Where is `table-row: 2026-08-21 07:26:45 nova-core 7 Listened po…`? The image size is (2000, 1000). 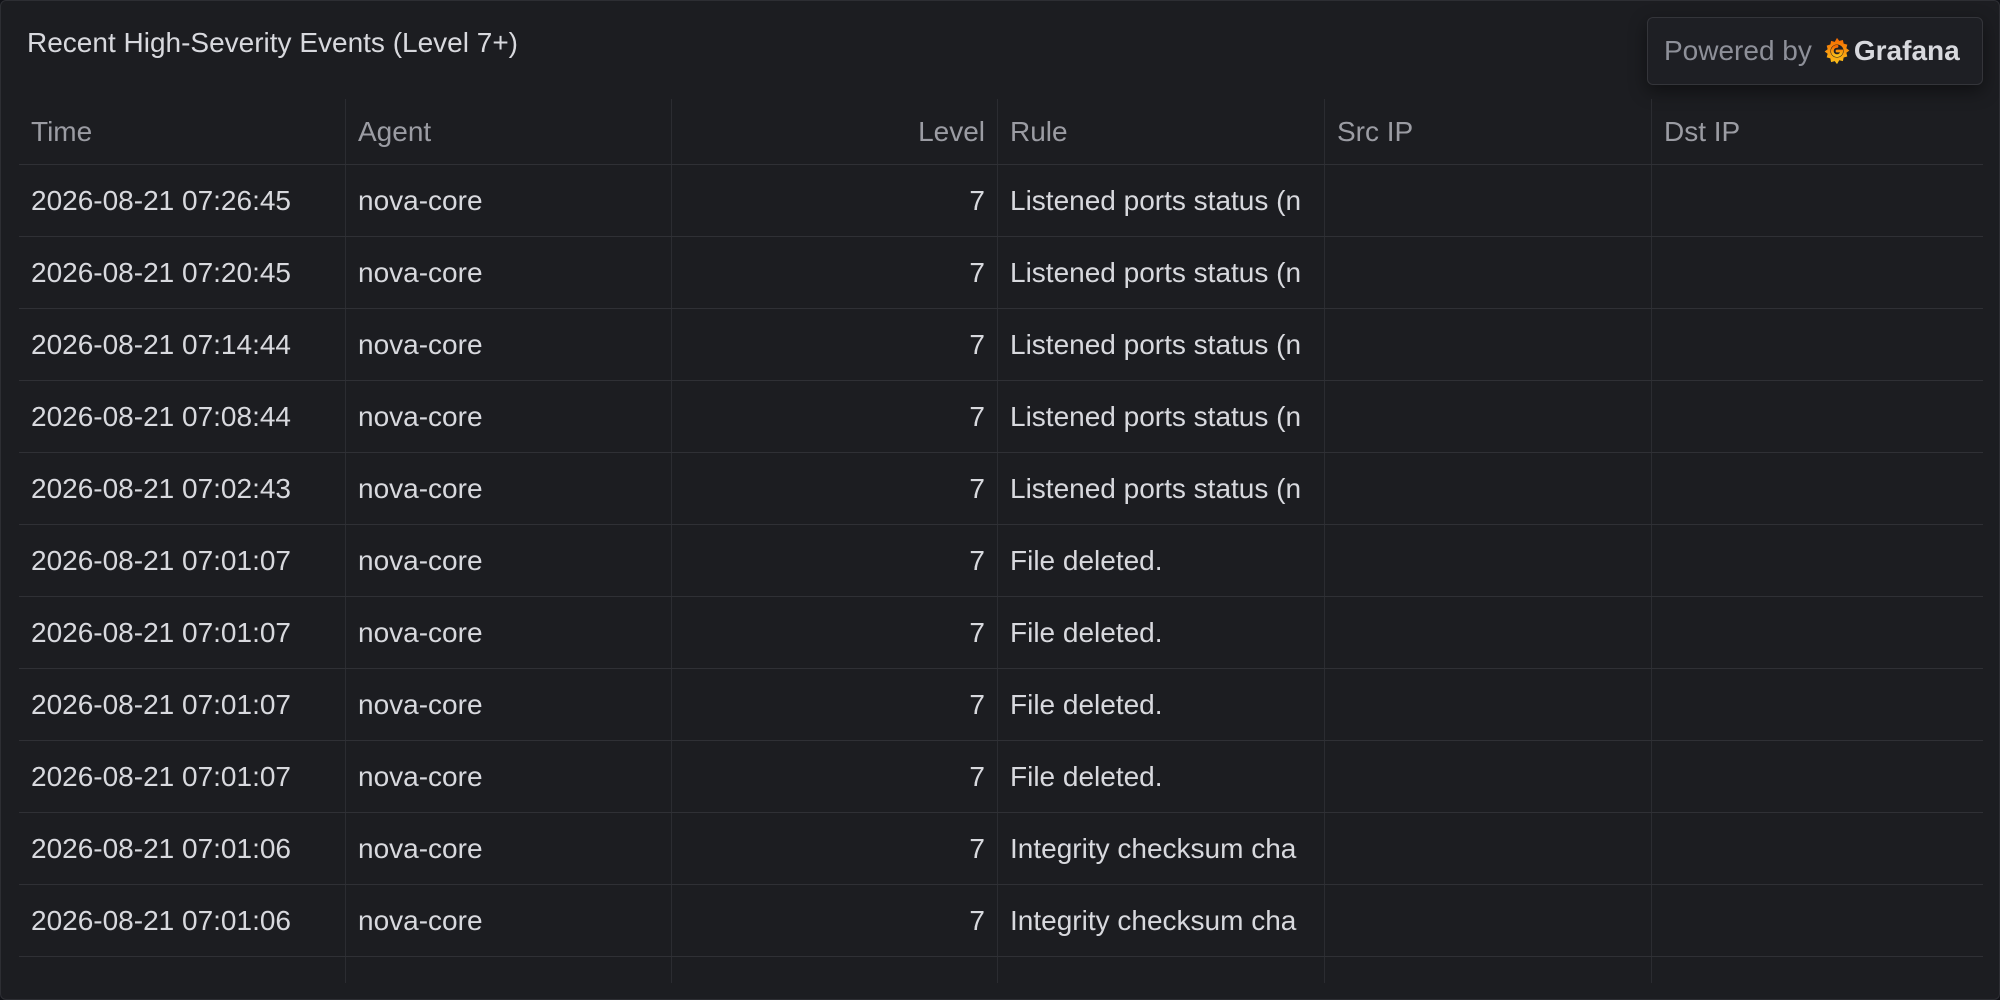
table-row: 2026-08-21 07:26:45 nova-core 7 Listened po… is located at coordinates (1001, 201).